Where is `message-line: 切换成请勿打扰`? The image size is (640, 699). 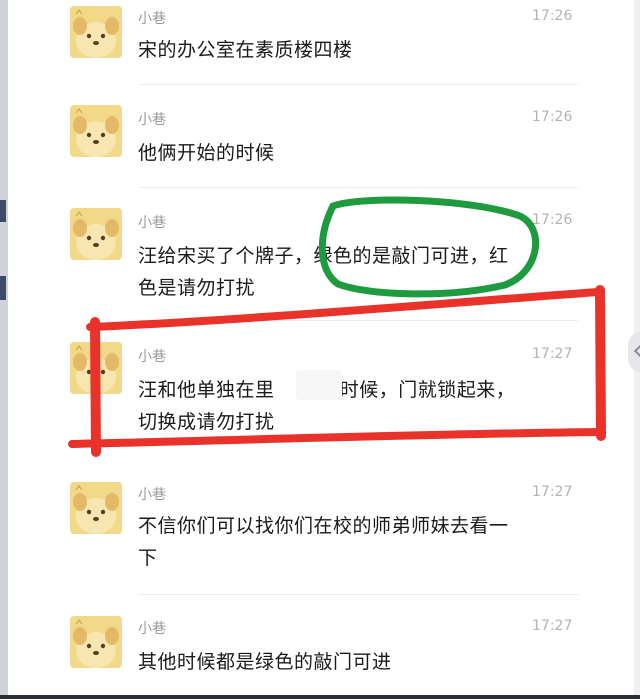 message-line: 切换成请勿打扰 is located at coordinates (206, 422).